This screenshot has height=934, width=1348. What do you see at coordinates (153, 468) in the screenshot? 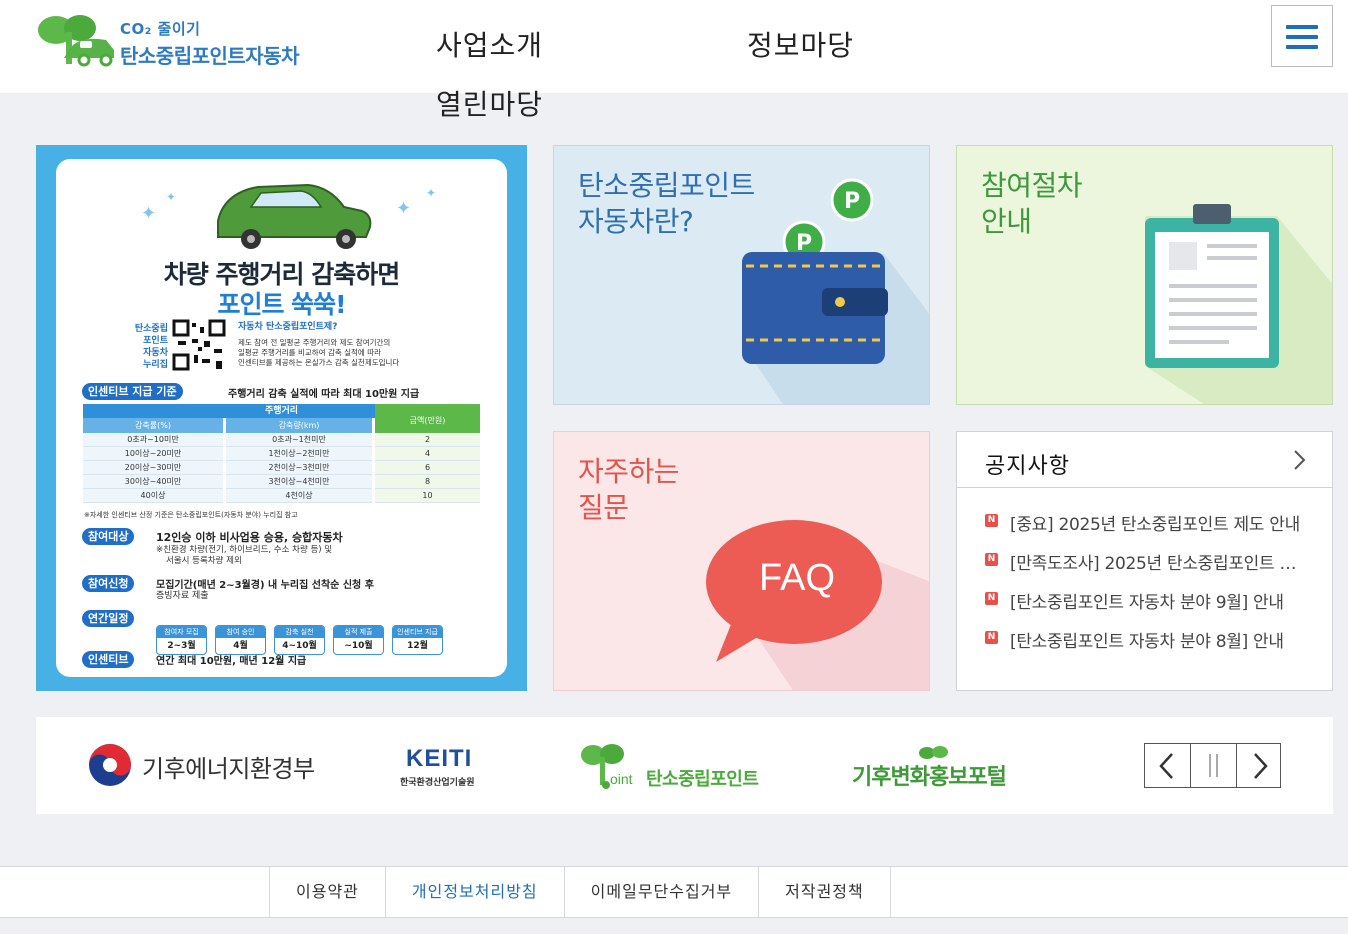
I see `table-cell: 20이상~30미만` at bounding box center [153, 468].